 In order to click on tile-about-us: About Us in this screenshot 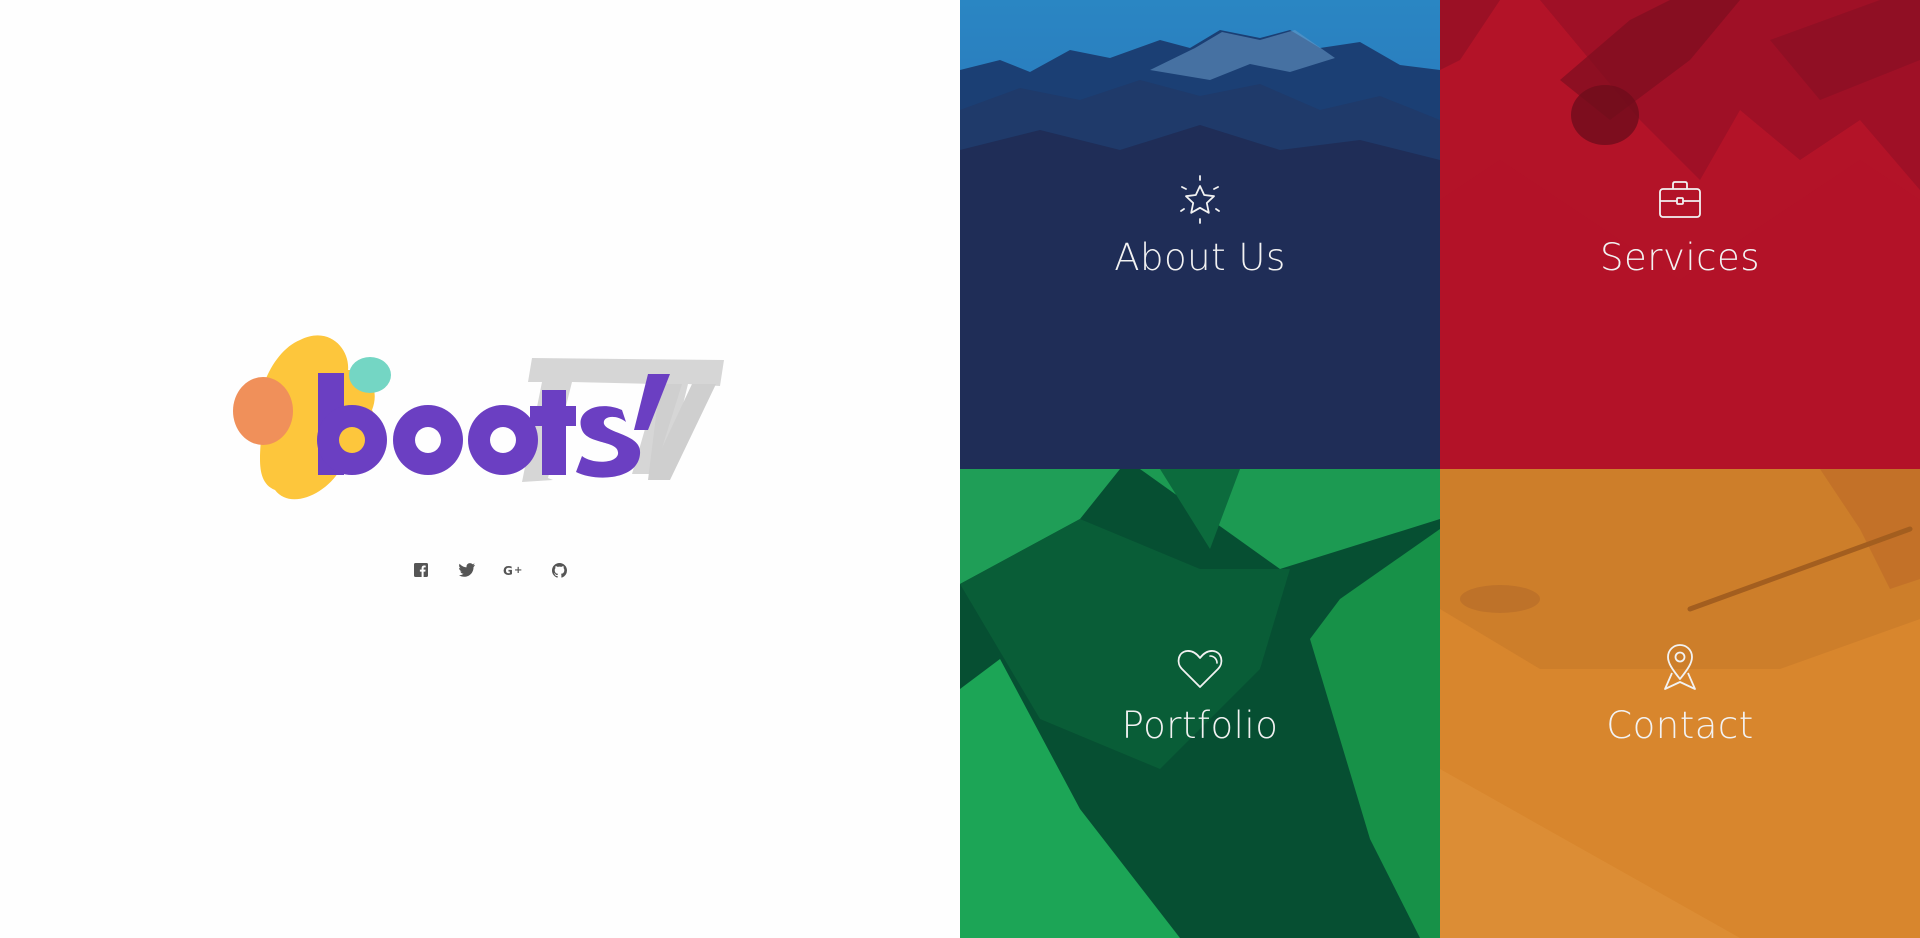, I will do `click(1200, 234)`.